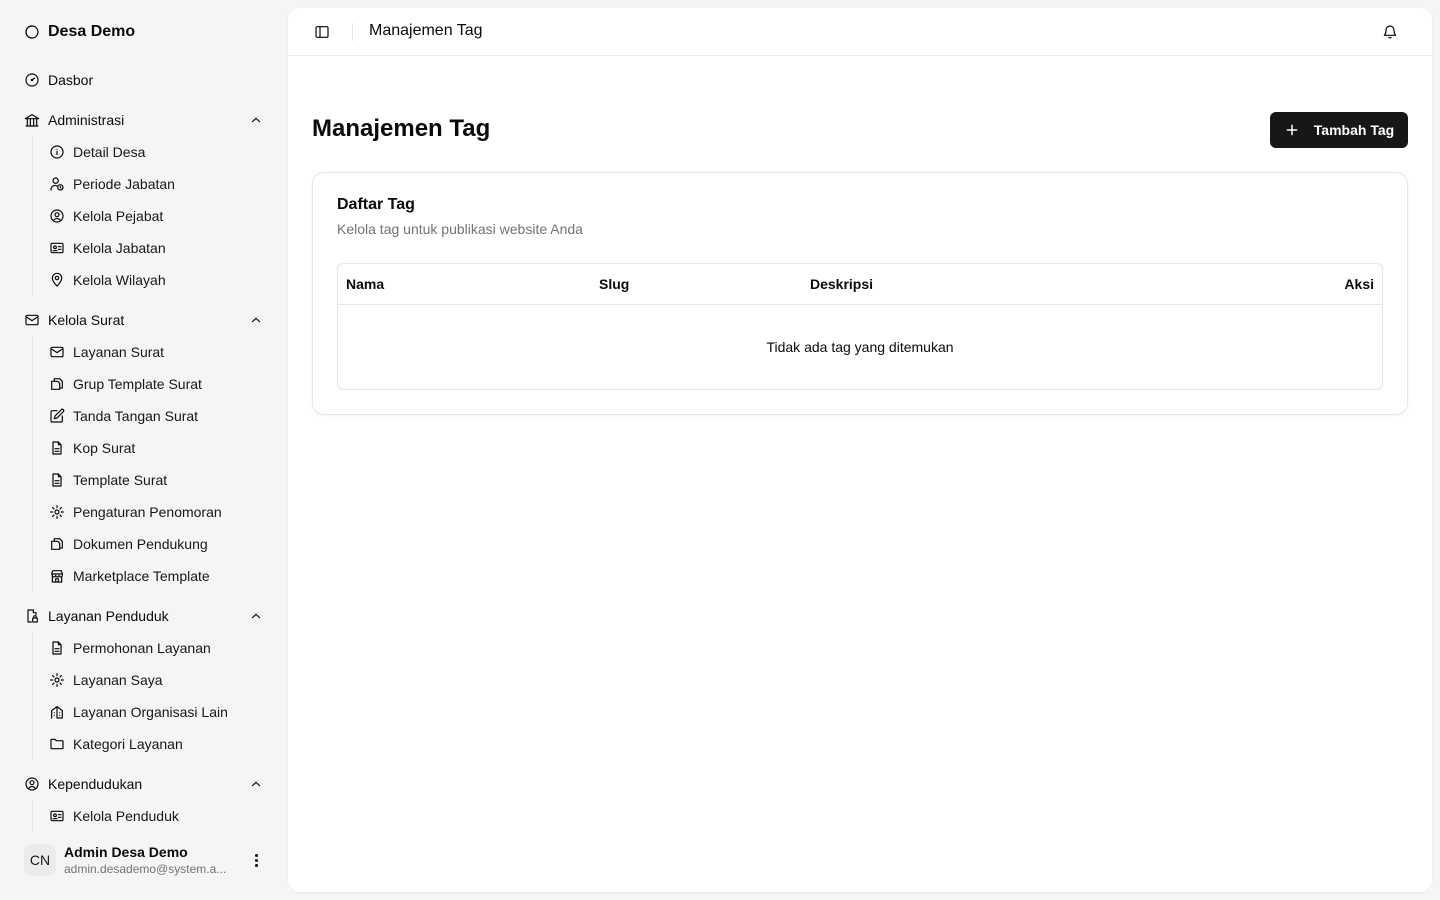 The width and height of the screenshot is (1440, 900). What do you see at coordinates (57, 184) in the screenshot?
I see `user-clock-icon` at bounding box center [57, 184].